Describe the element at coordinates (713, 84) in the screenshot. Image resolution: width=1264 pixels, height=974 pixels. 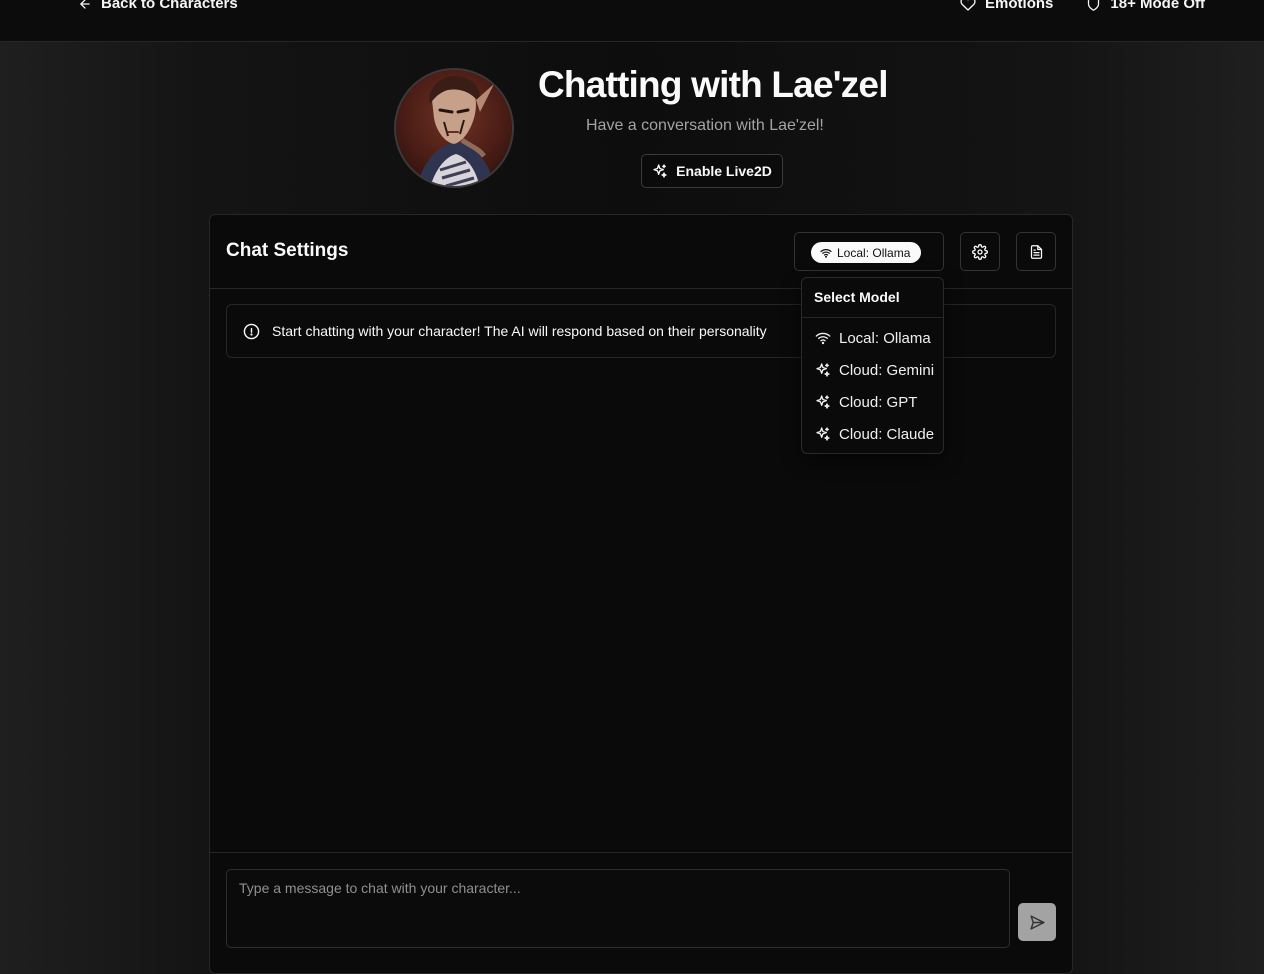
I see `page-title: Chatting with Lae'zel` at that location.